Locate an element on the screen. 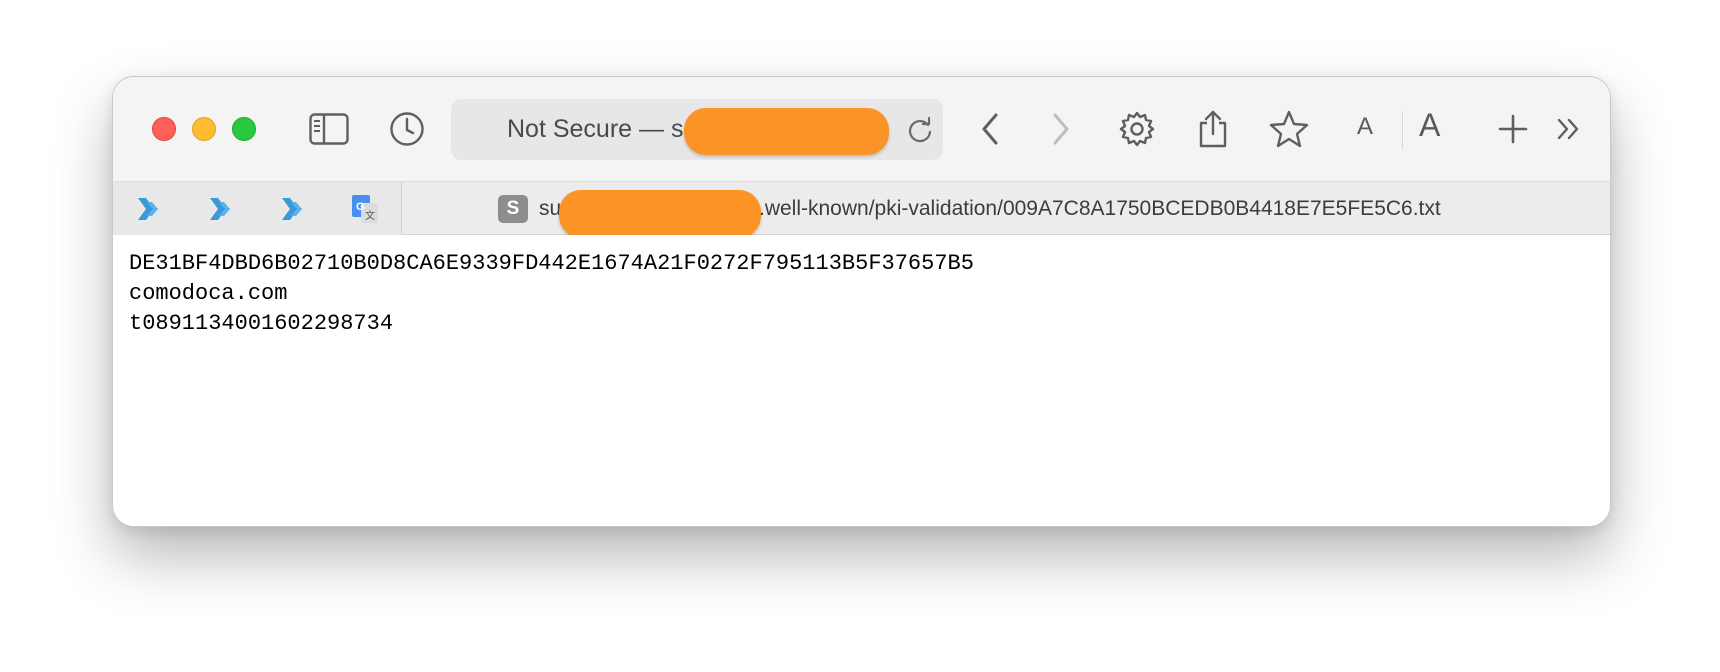  text-line: t0891134001602298734 is located at coordinates (261, 323).